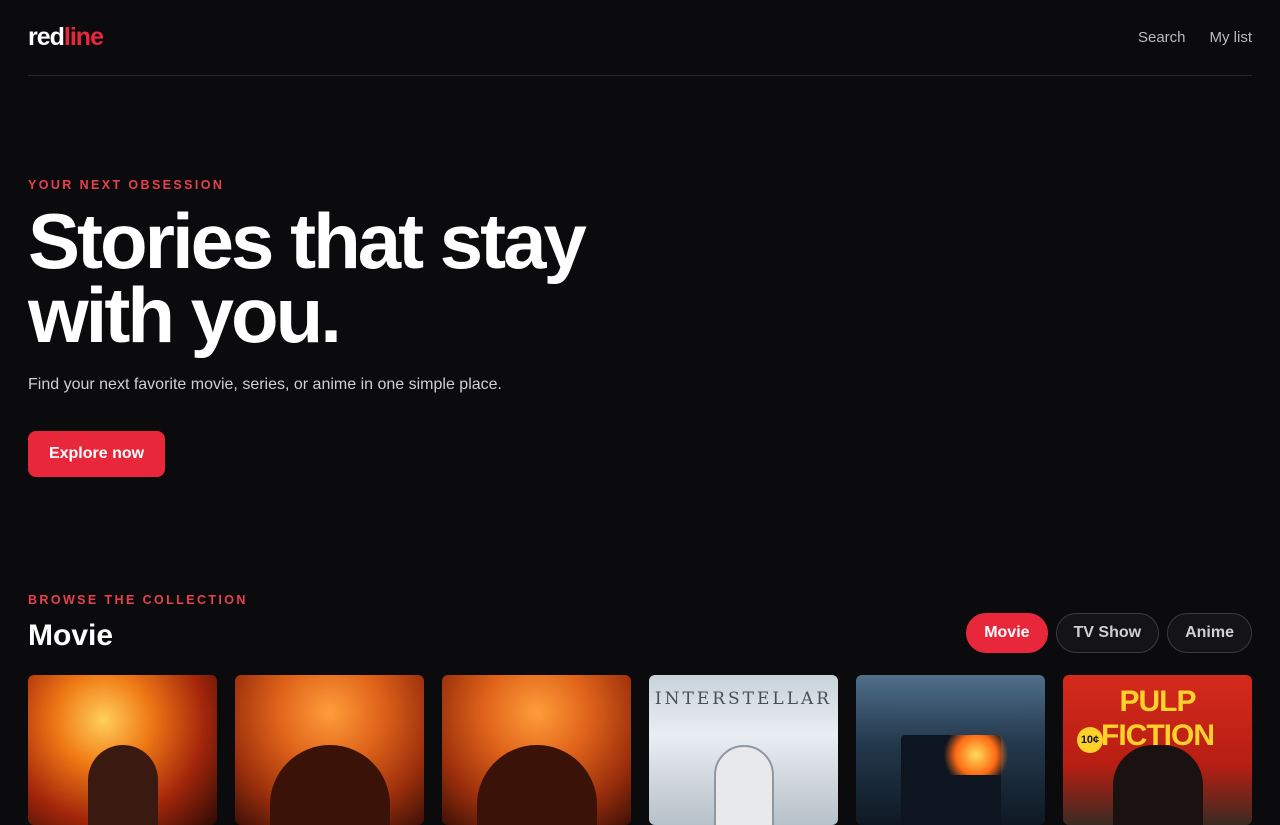  Describe the element at coordinates (640, 38) in the screenshot. I see `top-bar: redline Search My list` at that location.